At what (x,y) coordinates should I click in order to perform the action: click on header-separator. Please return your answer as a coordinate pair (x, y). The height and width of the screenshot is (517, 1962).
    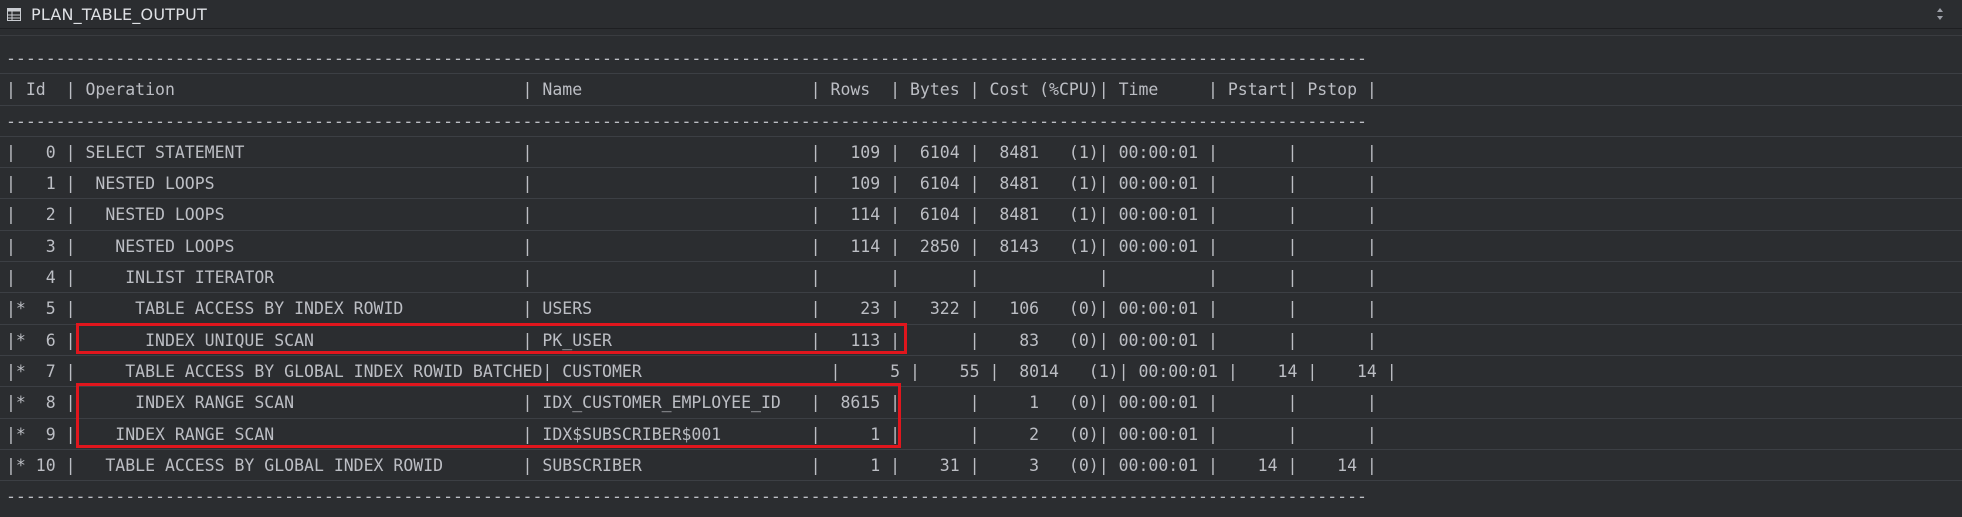
    Looking at the image, I should click on (981, 35).